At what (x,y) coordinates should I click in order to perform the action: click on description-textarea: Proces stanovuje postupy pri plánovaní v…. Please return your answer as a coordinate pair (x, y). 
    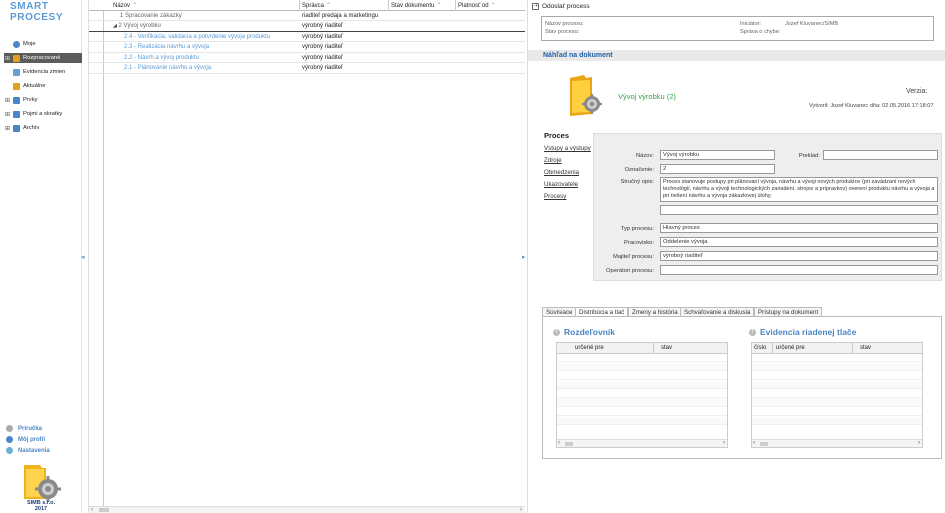
    Looking at the image, I should click on (799, 189).